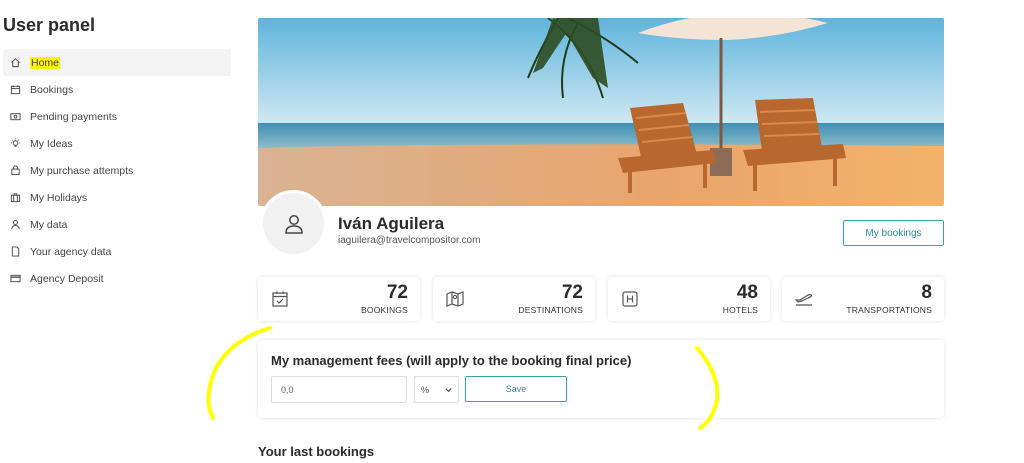 The height and width of the screenshot is (463, 1024). Describe the element at coordinates (316, 451) in the screenshot. I see `last-bookings-title: Your last bookings` at that location.